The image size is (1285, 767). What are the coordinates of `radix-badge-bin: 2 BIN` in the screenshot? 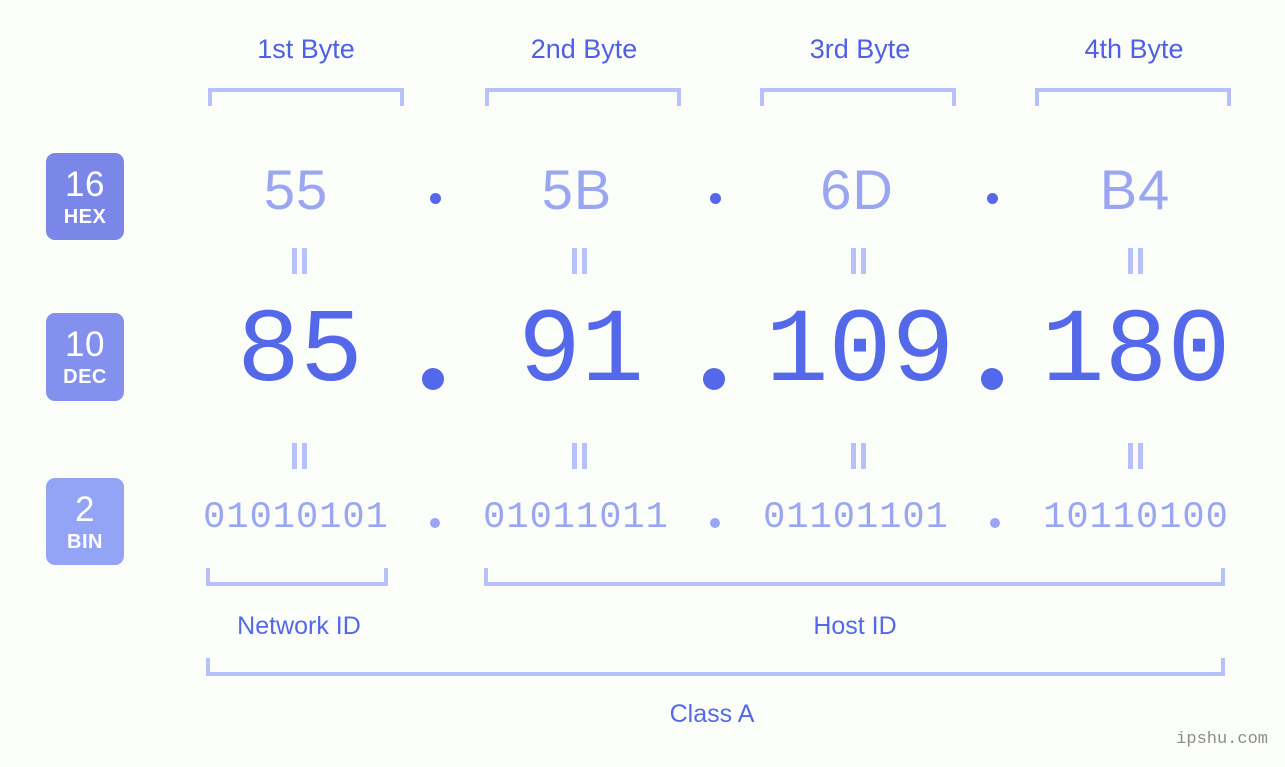 It's located at (85, 521).